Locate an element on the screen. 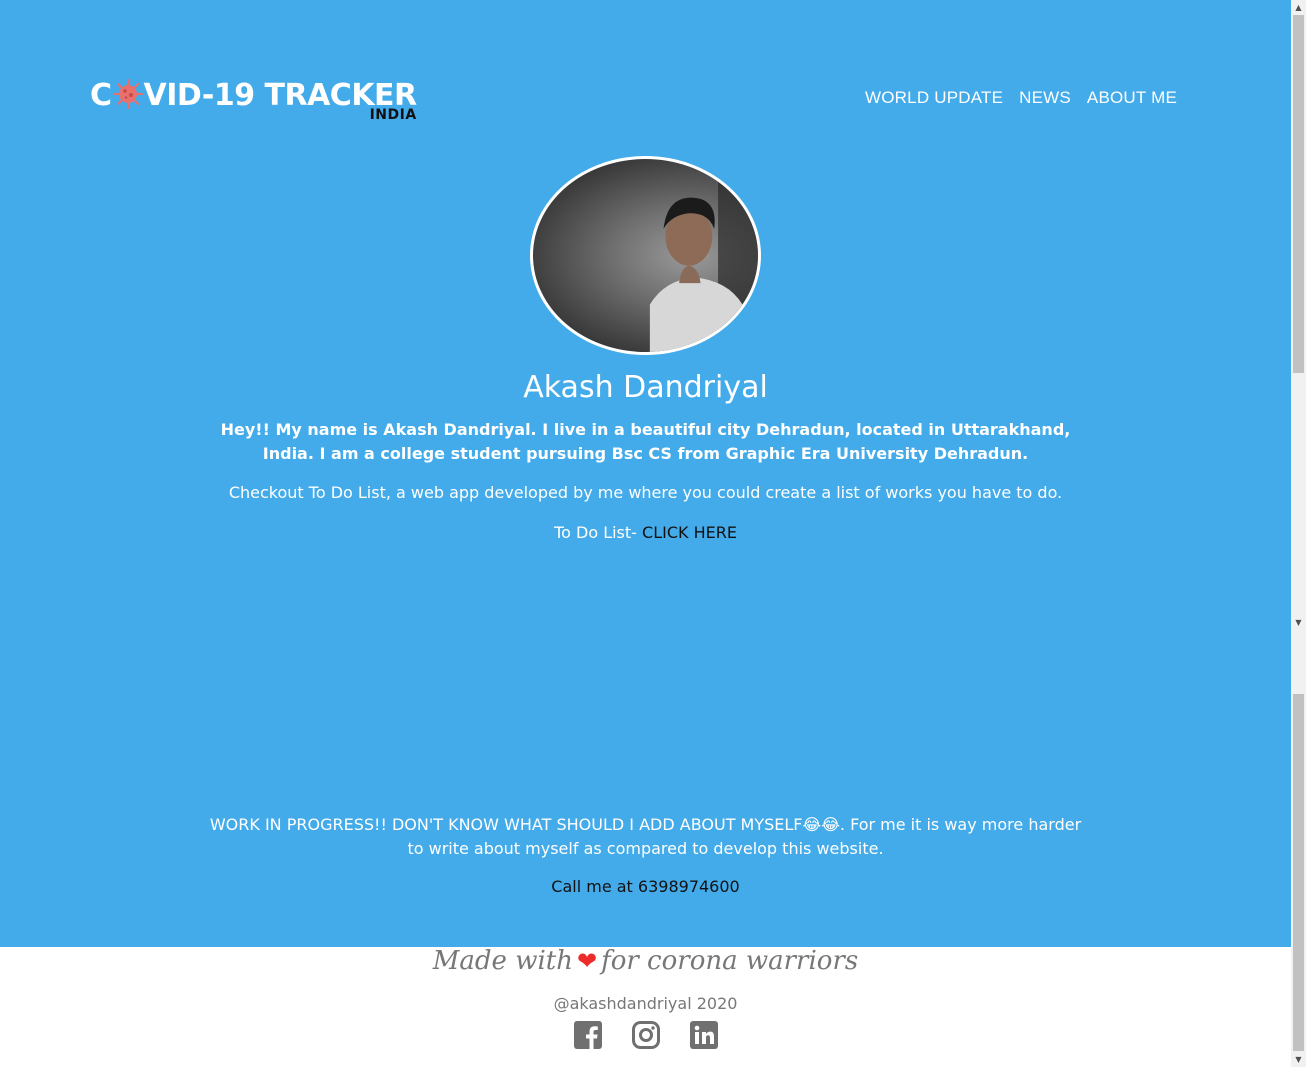 The width and height of the screenshot is (1306, 1067). copyright-text: @akashdandriyal 2020 is located at coordinates (645, 1003).